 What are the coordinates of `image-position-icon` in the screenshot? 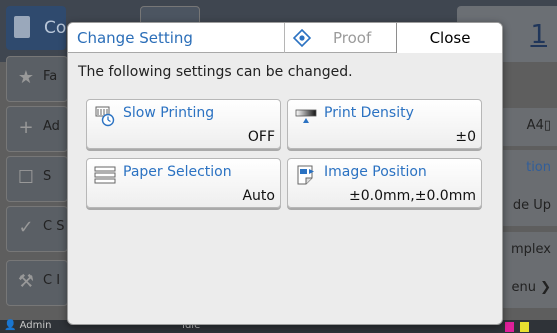 It's located at (305, 175).